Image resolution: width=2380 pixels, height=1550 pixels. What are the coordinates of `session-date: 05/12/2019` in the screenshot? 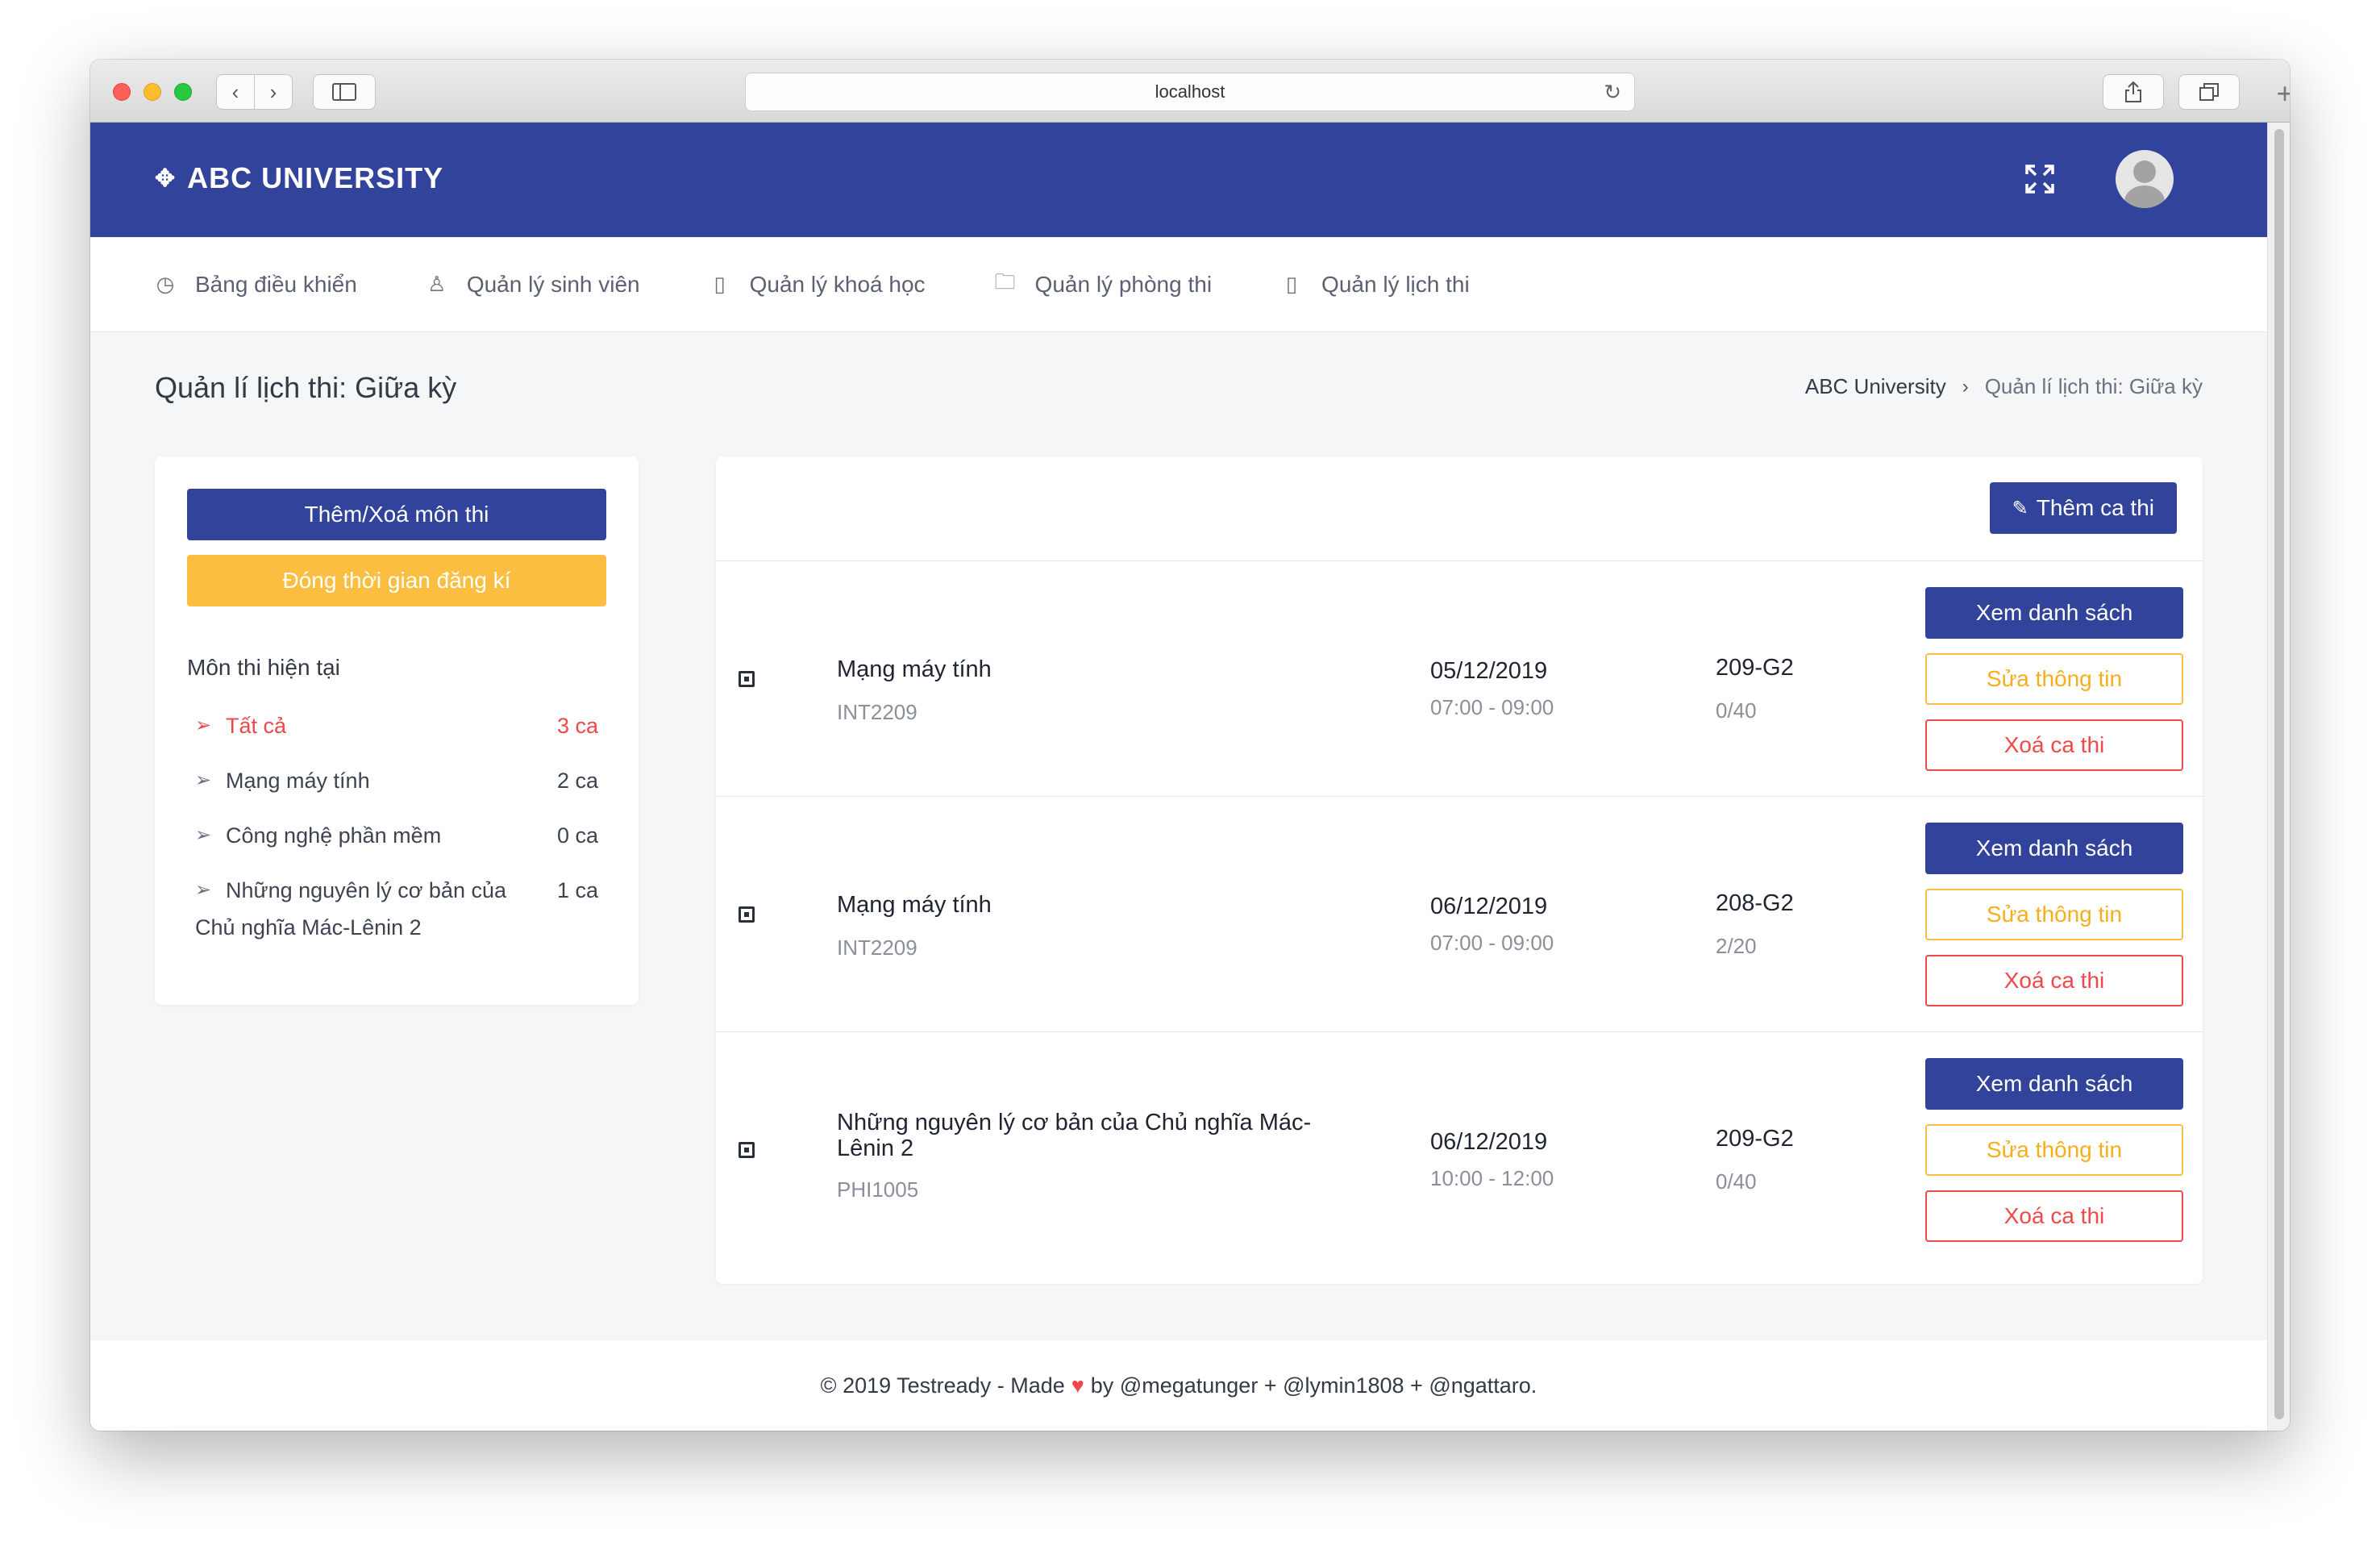 It's located at (1489, 671).